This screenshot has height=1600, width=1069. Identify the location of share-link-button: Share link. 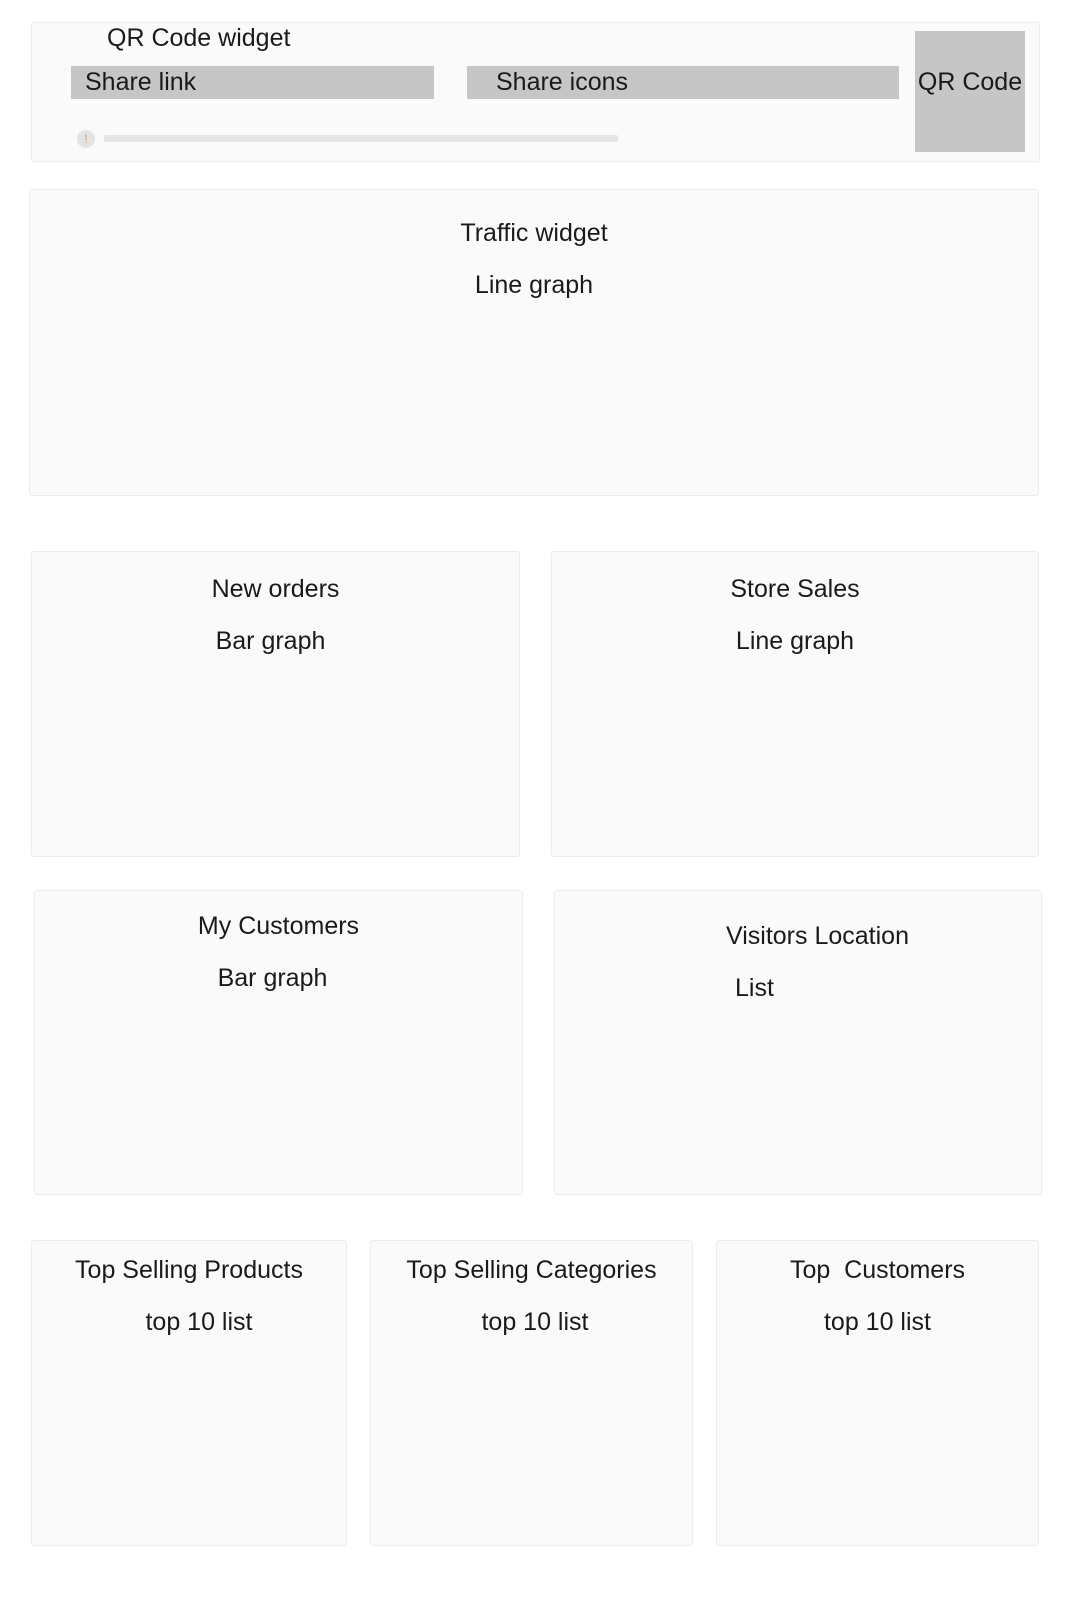
(252, 82).